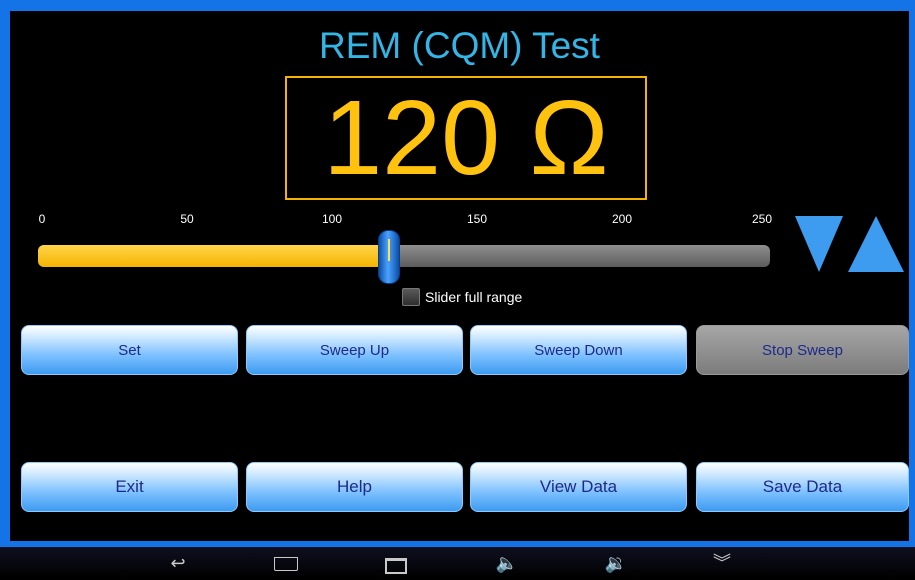 This screenshot has width=915, height=580. What do you see at coordinates (578, 350) in the screenshot?
I see `sweep-down-button: Sweep Down` at bounding box center [578, 350].